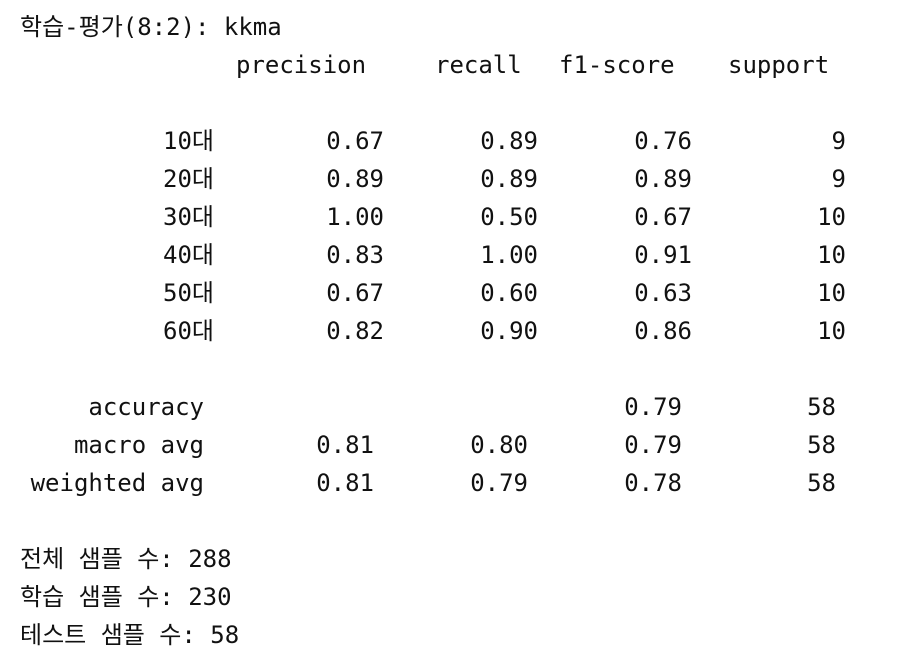 This screenshot has height=667, width=919. What do you see at coordinates (126, 597) in the screenshot?
I see `train-samples: 학습 샘플 수: 230` at bounding box center [126, 597].